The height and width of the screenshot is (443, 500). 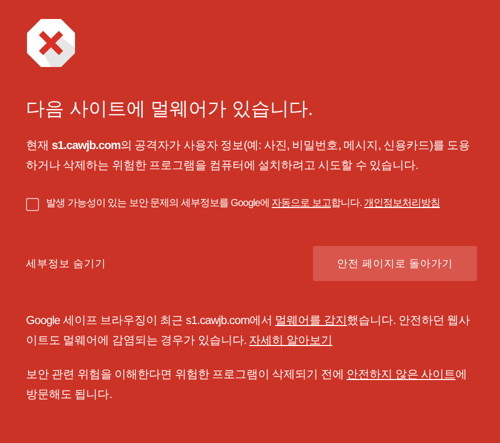 I want to click on link: 자동으로 보고, so click(x=301, y=203).